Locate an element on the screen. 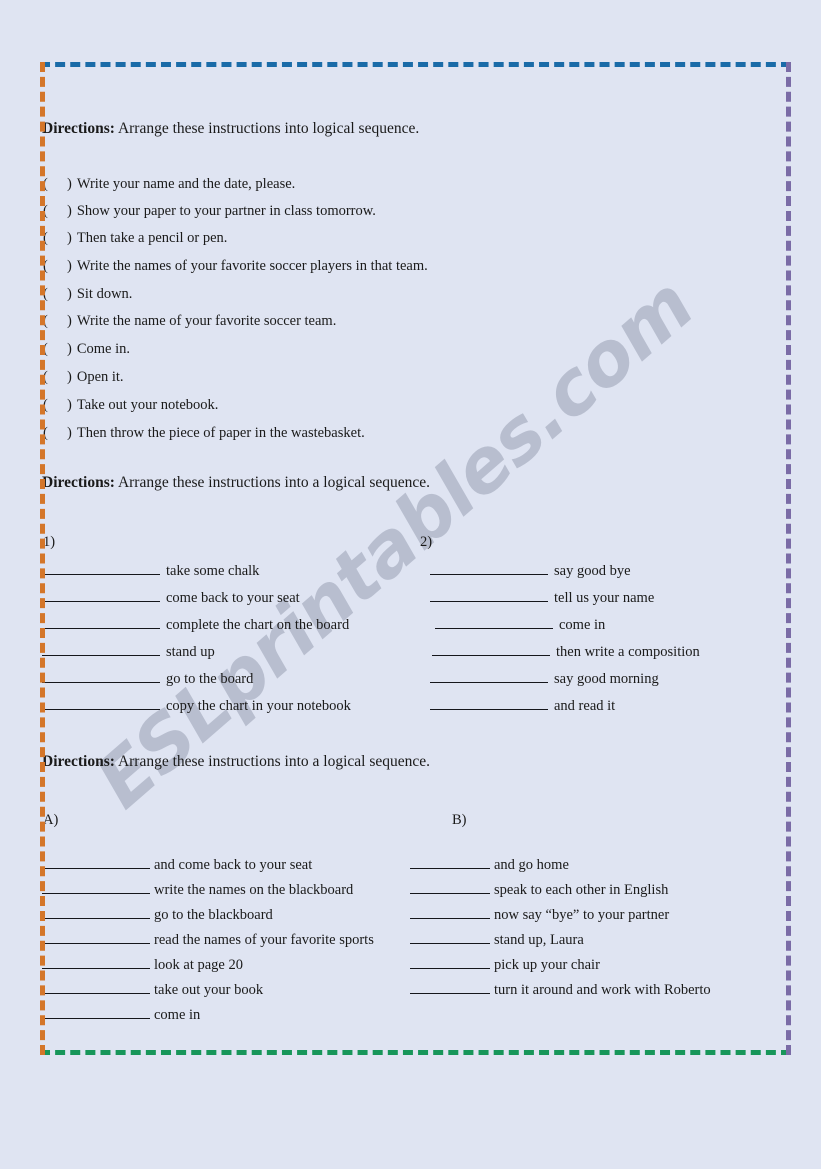  border-bottom-dashed is located at coordinates (415, 1052).